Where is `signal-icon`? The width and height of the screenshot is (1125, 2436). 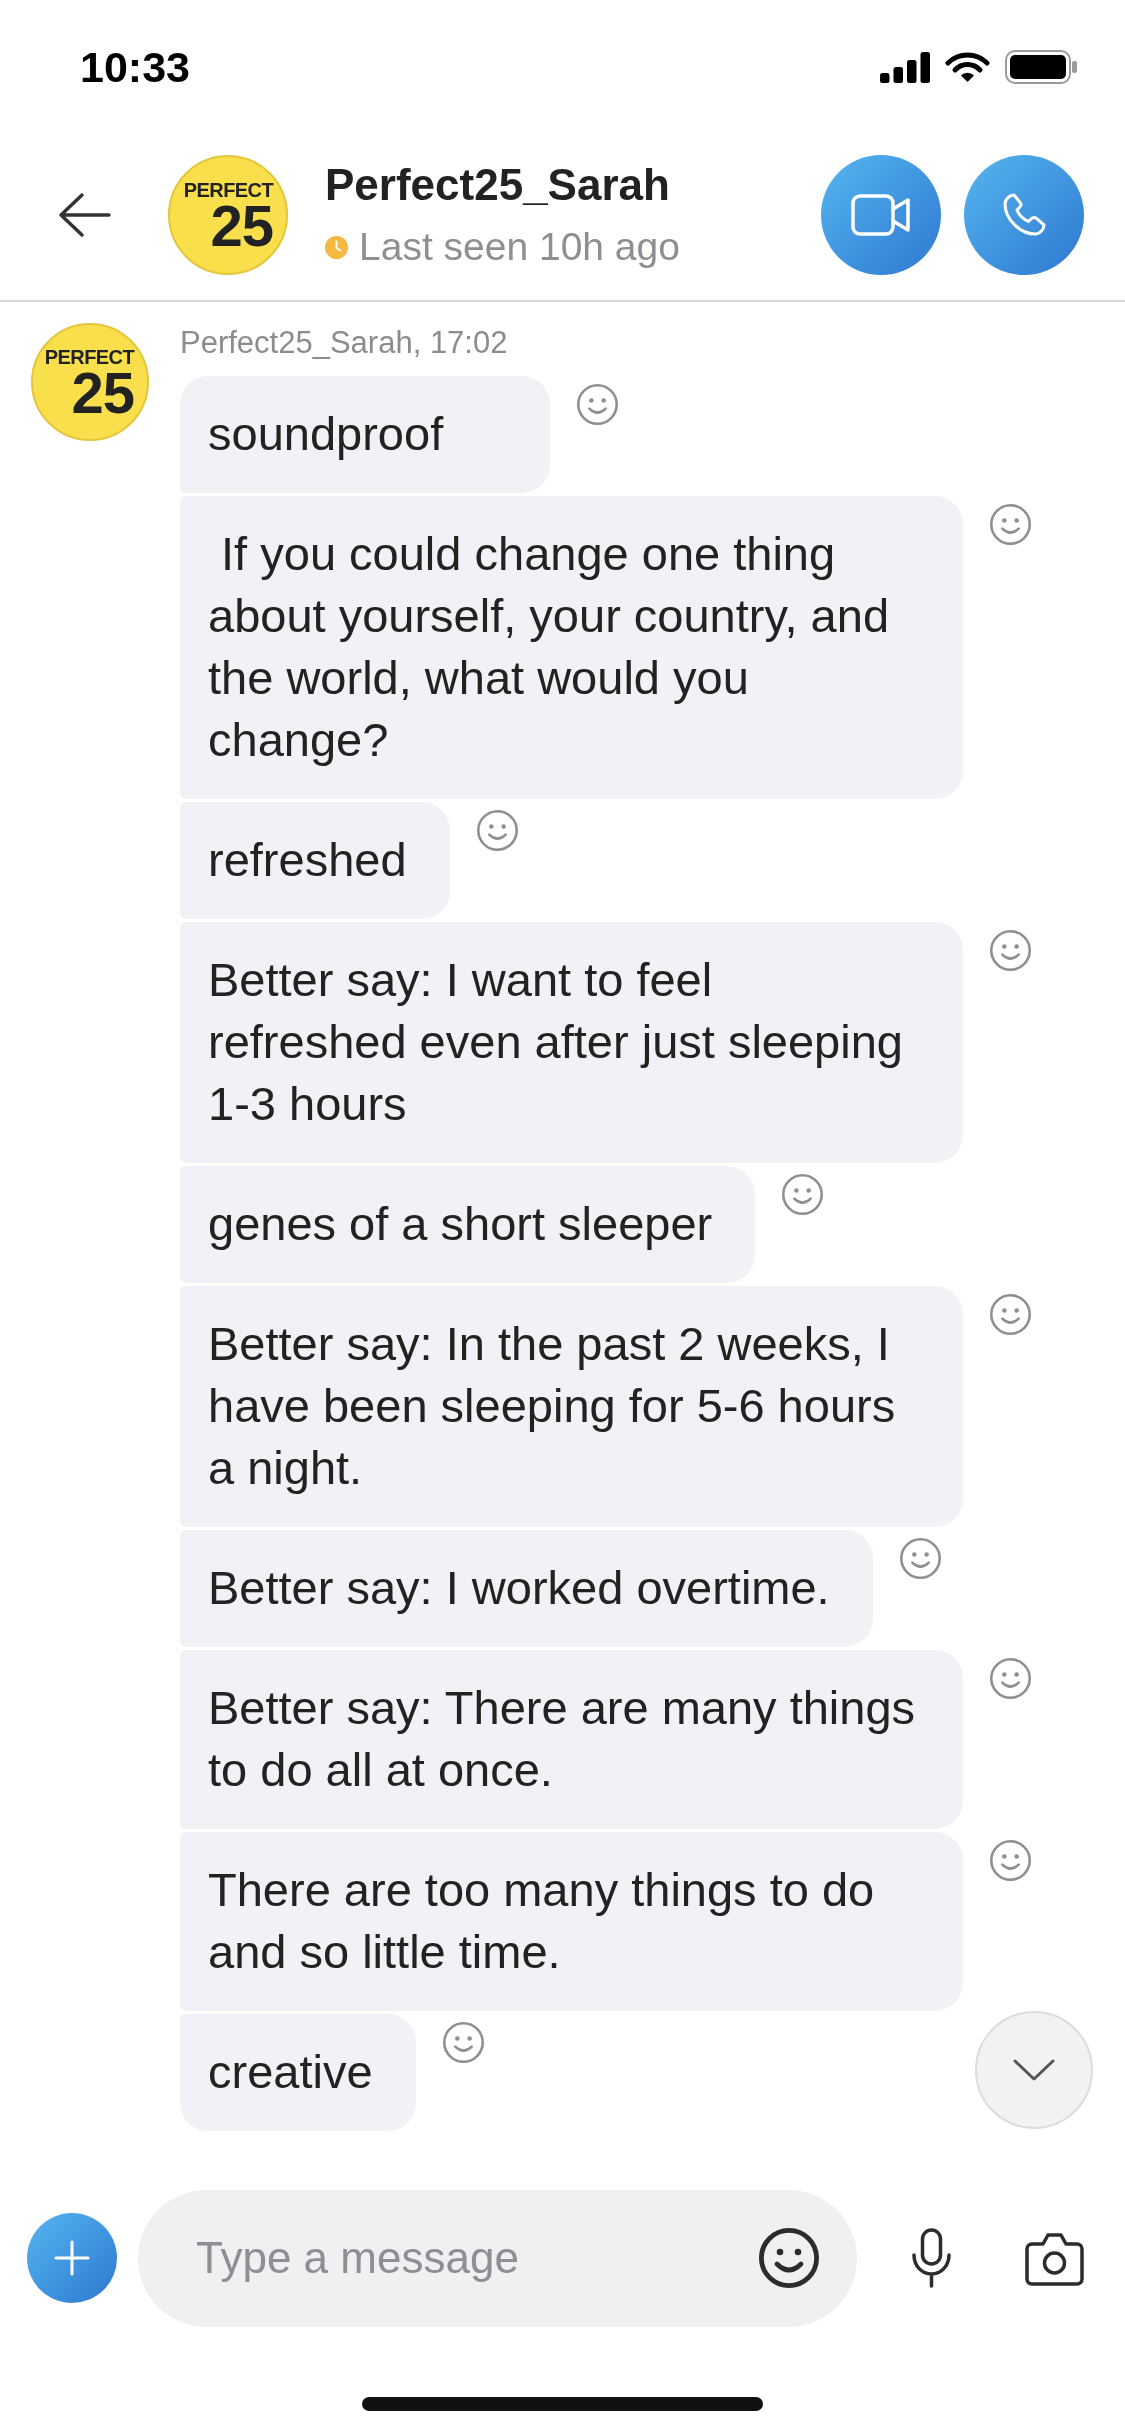
signal-icon is located at coordinates (905, 67).